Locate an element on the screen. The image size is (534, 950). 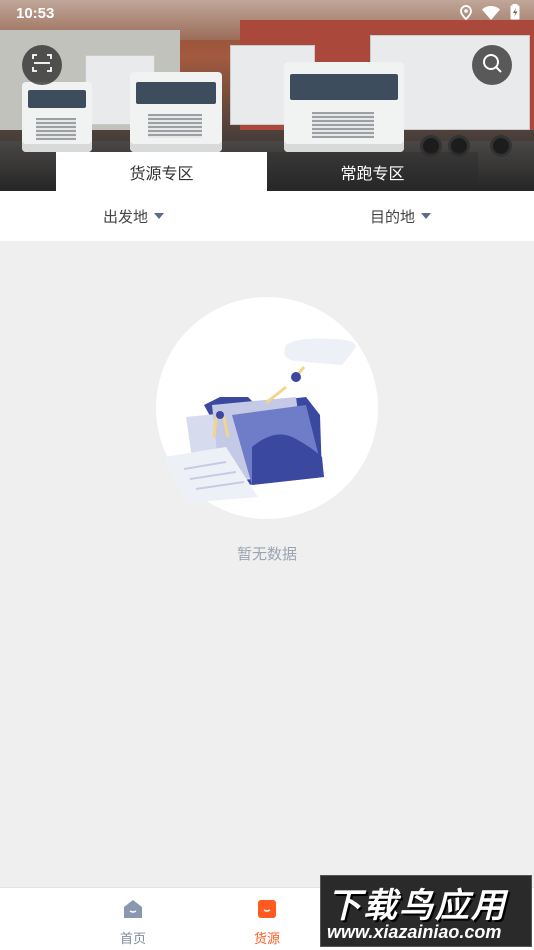
nav-label-cargo: 货源 is located at coordinates (266, 939).